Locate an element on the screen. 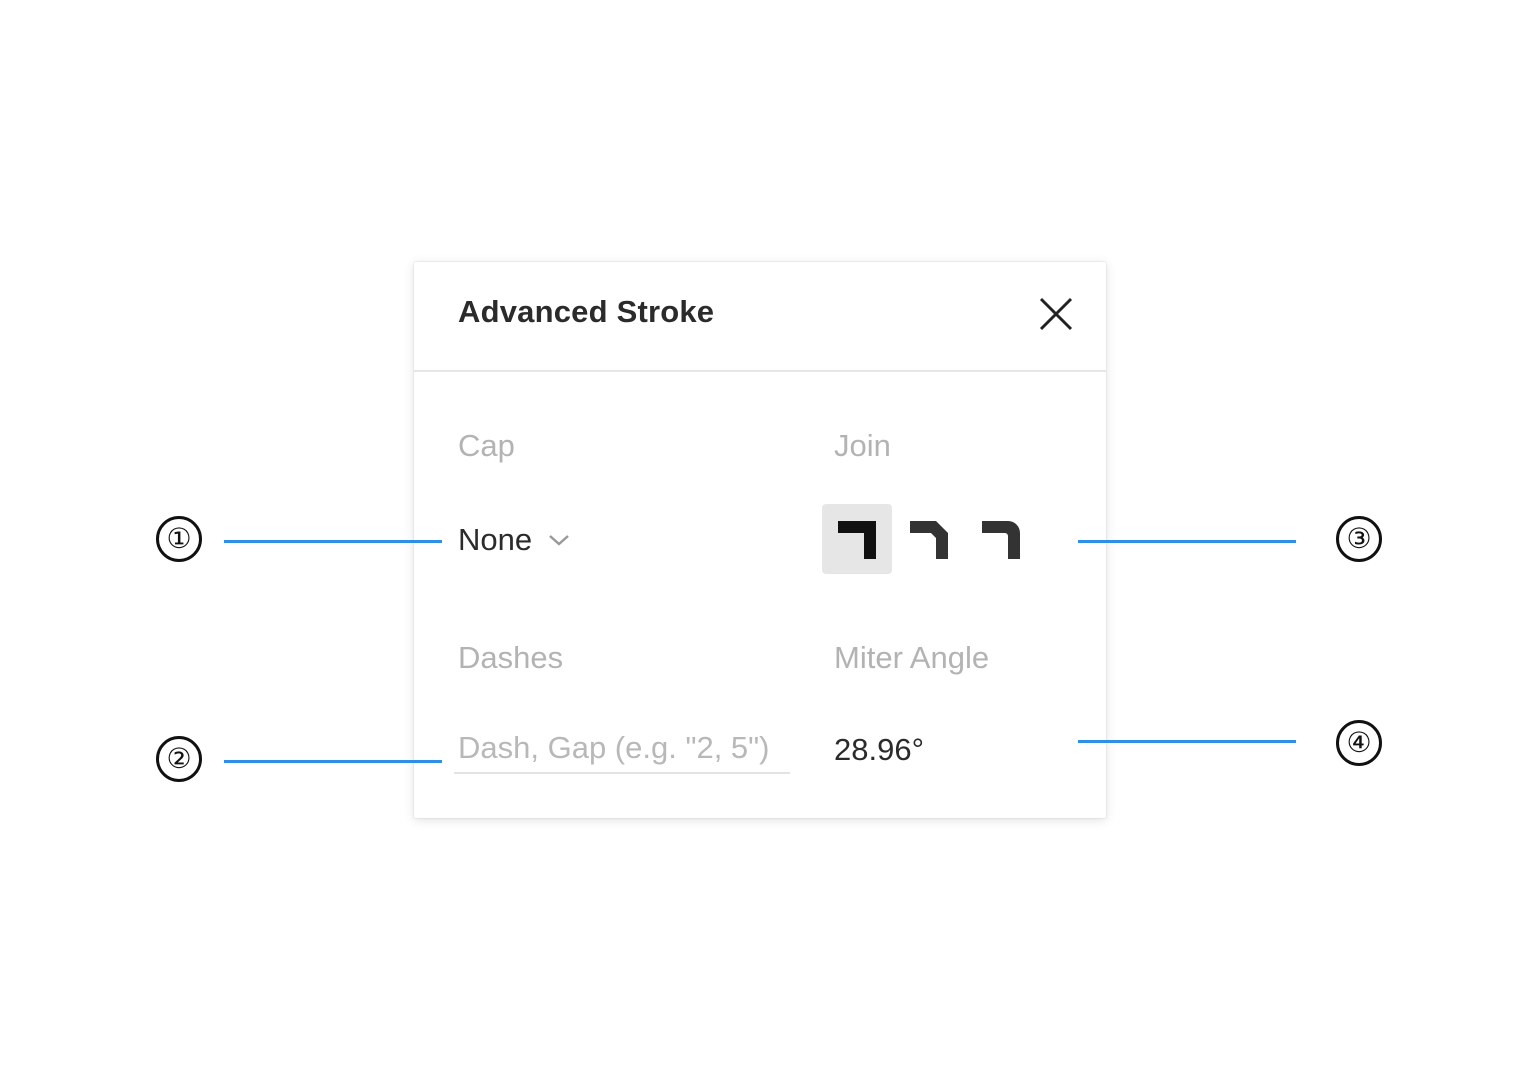 This screenshot has width=1520, height=1078. join-miter-button is located at coordinates (857, 539).